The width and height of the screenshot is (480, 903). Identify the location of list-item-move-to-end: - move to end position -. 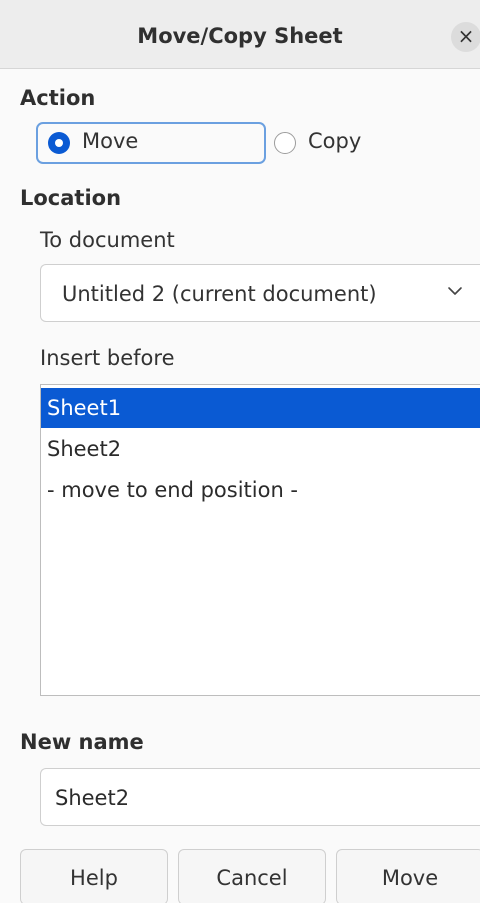
(260, 490).